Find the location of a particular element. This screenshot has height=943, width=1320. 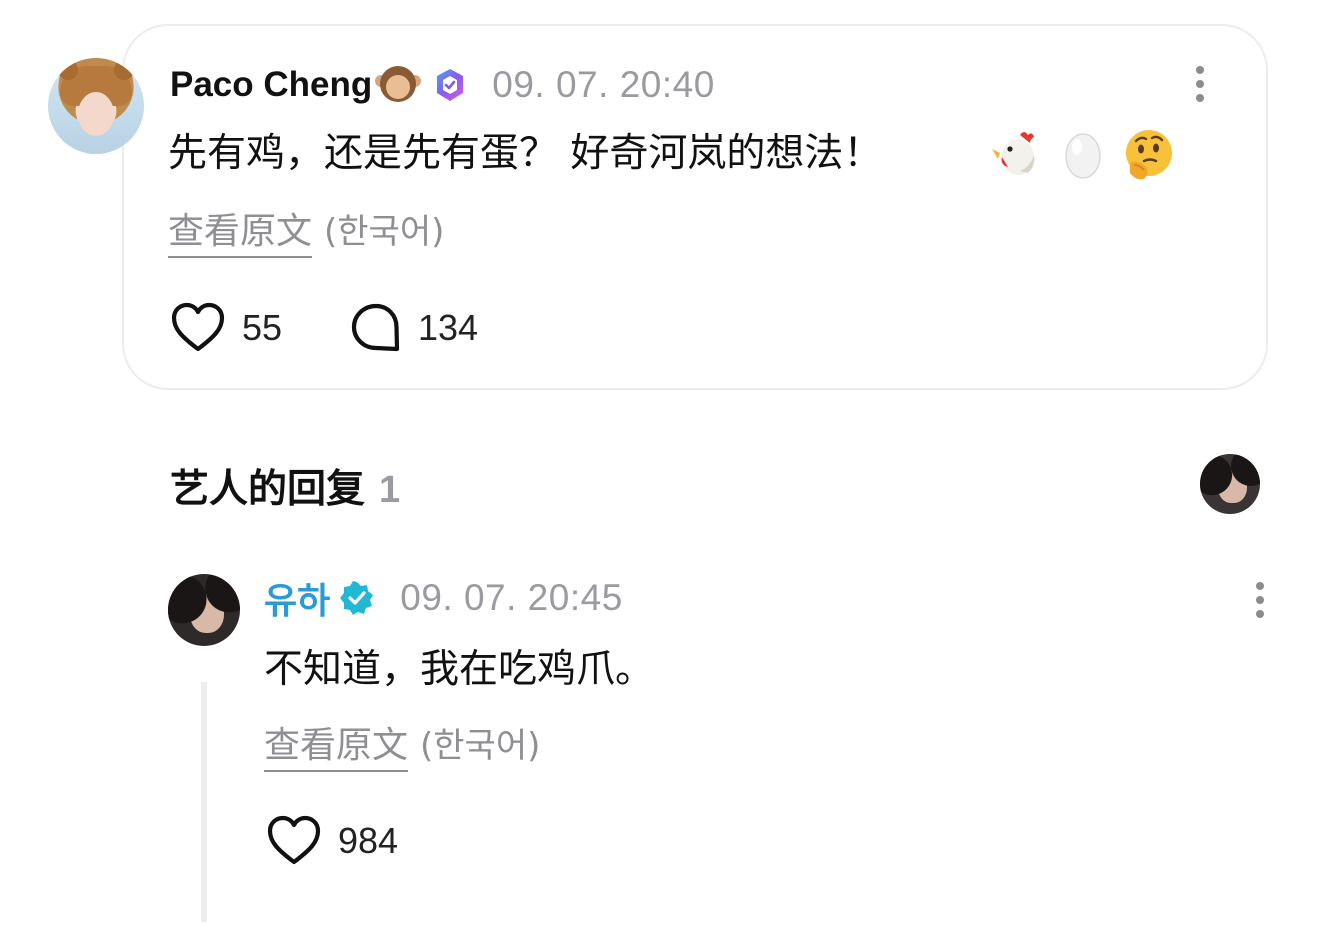

monkey-face-emoji-icon is located at coordinates (398, 85).